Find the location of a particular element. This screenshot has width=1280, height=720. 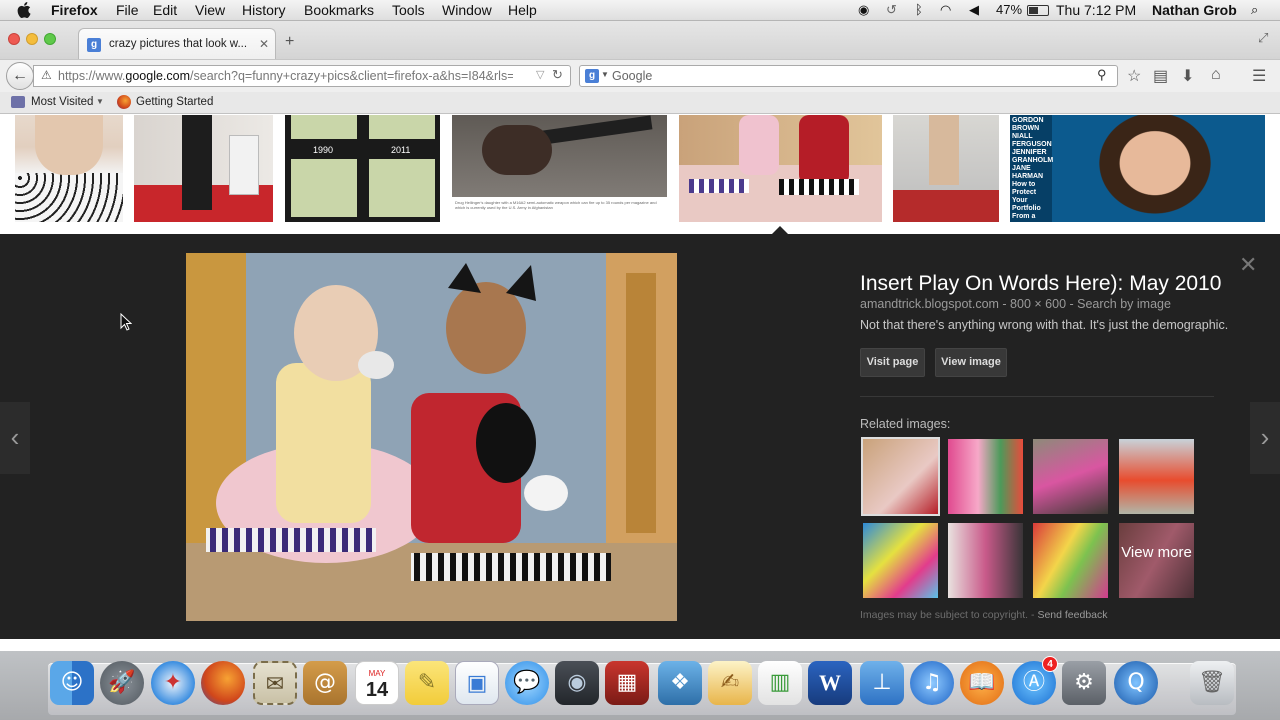

numbers-icon: ▥ is located at coordinates (780, 683).